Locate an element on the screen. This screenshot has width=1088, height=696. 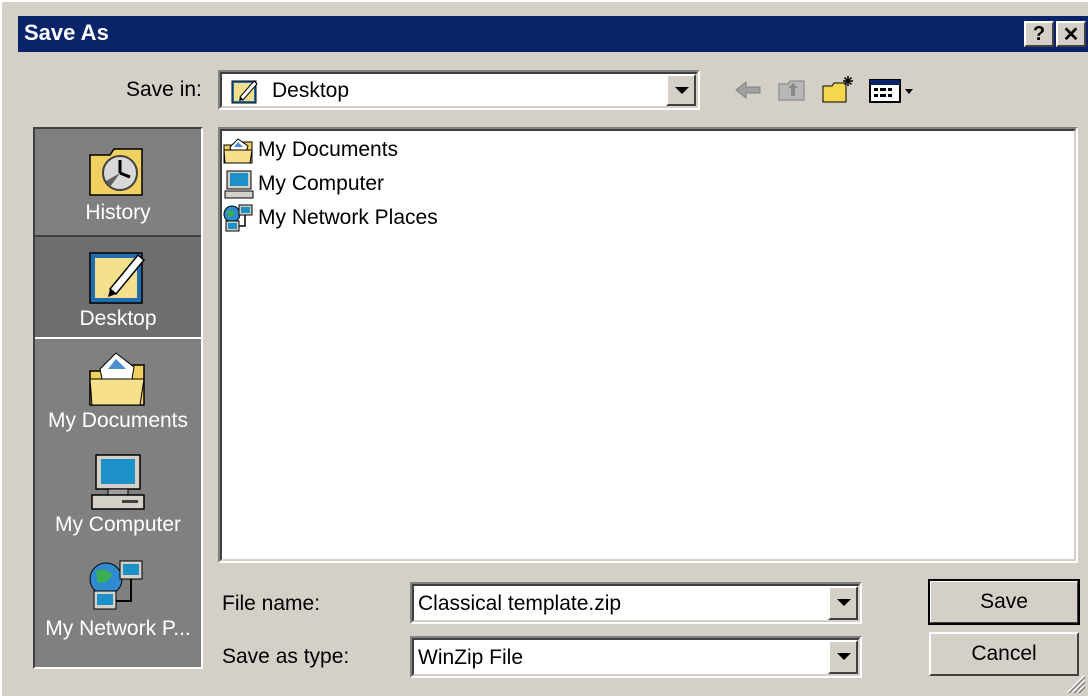
list-item: My Computer is located at coordinates (303, 184).